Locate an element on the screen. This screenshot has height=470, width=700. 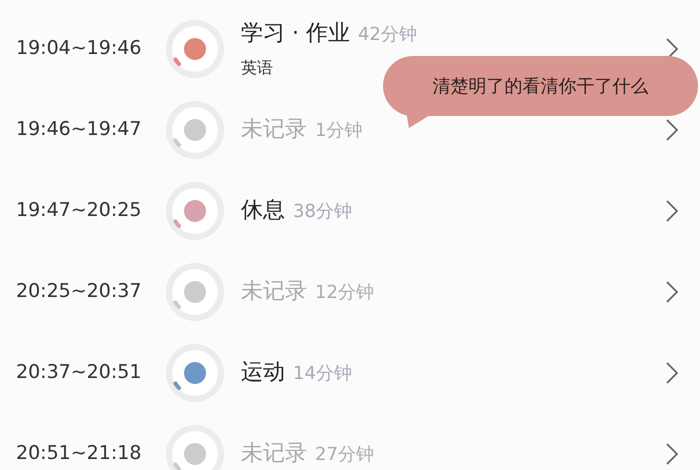
activity-title: 学习 · 作业 is located at coordinates (295, 34).